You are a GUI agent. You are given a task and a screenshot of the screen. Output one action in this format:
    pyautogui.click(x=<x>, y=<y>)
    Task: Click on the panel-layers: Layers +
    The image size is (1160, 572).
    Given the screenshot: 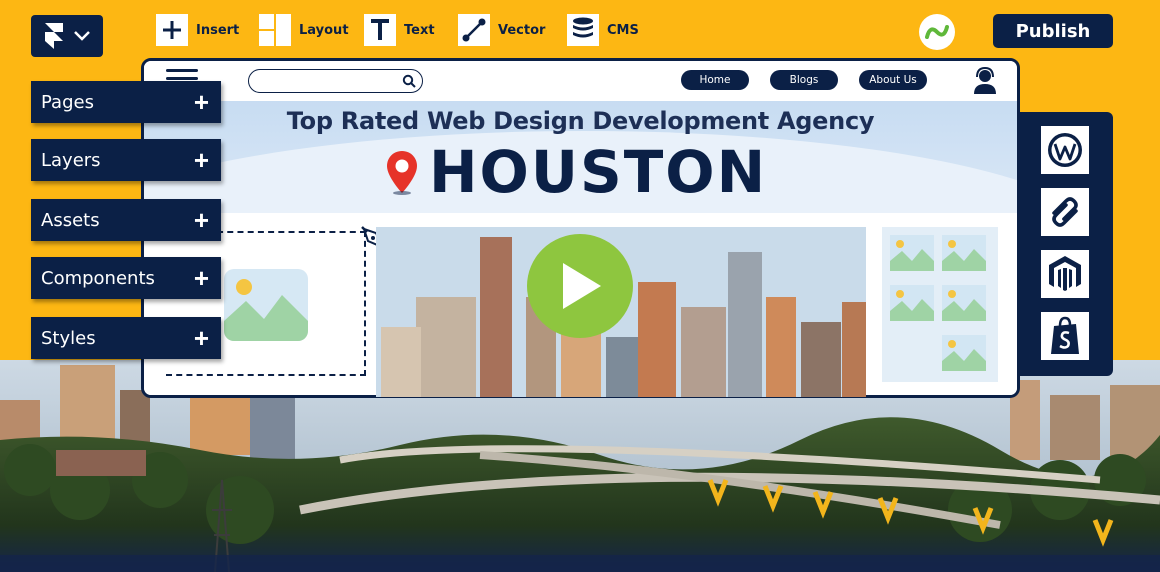 What is the action you would take?
    pyautogui.click(x=126, y=160)
    